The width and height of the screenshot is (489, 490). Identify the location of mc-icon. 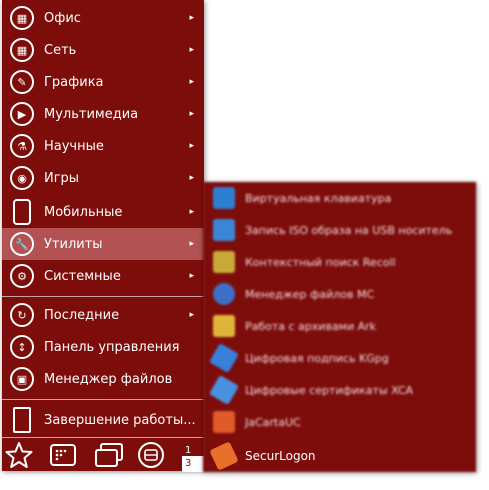
(224, 294).